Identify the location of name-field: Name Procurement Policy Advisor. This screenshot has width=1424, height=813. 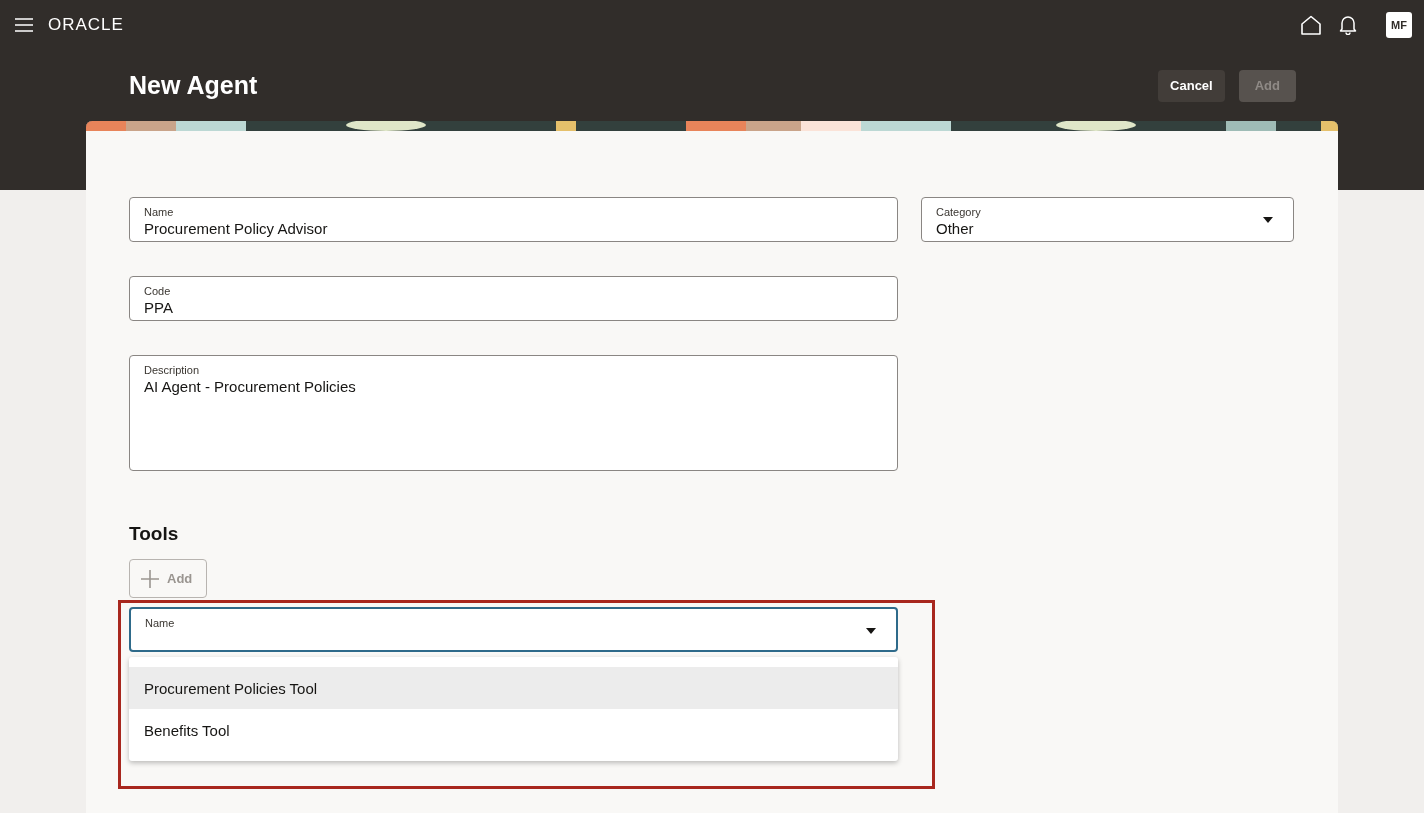
(513, 219).